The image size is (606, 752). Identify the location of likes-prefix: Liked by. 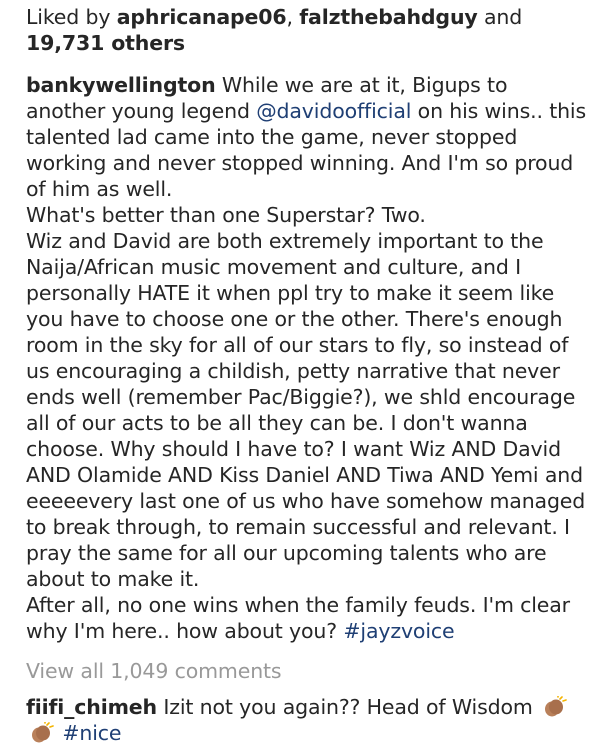
(68, 17).